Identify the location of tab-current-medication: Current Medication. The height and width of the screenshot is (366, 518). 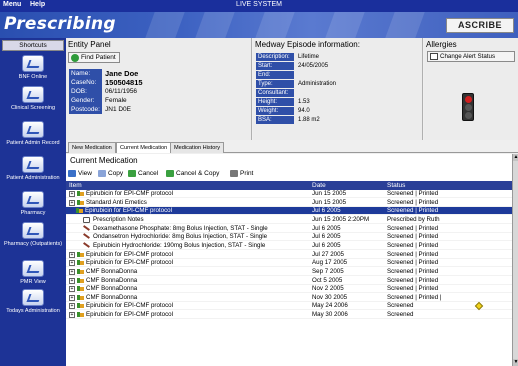
(144, 147).